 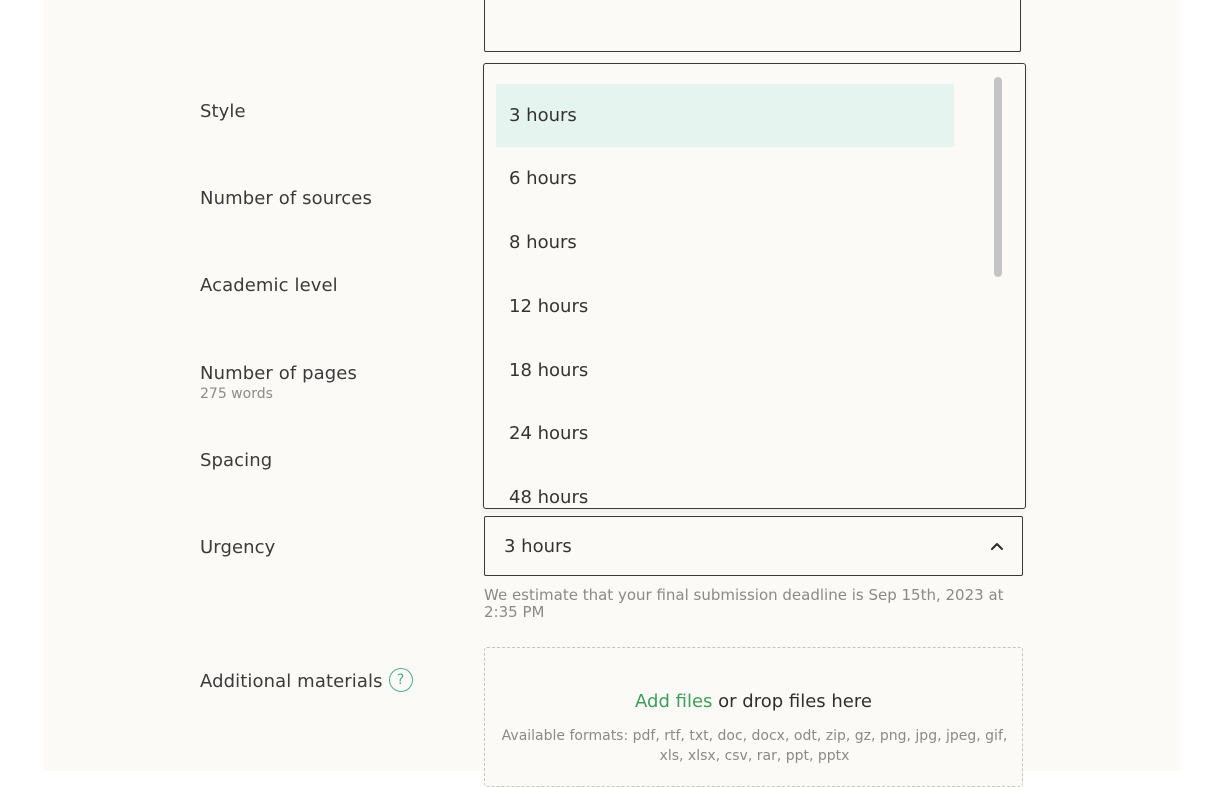 I want to click on urgency-select: 3 hours, so click(x=753, y=546).